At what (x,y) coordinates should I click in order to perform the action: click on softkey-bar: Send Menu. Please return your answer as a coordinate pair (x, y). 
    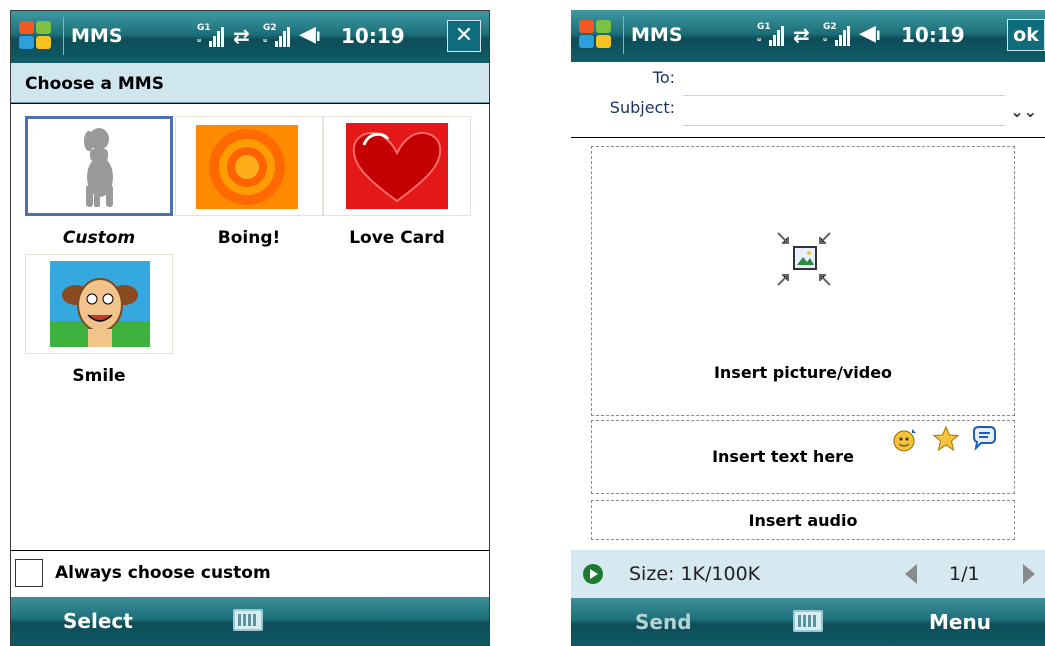
    Looking at the image, I should click on (808, 622).